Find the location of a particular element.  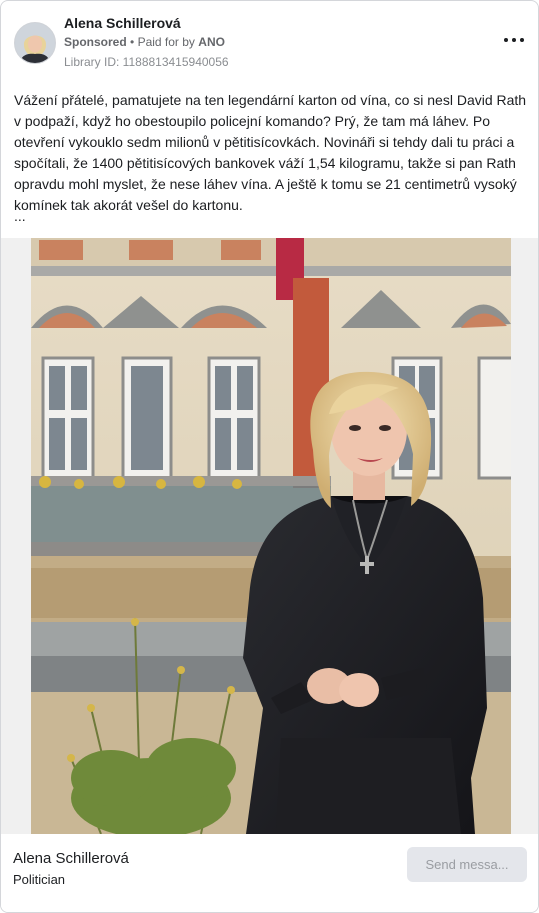

footer-page-name: Alena Schillerová is located at coordinates (71, 858).